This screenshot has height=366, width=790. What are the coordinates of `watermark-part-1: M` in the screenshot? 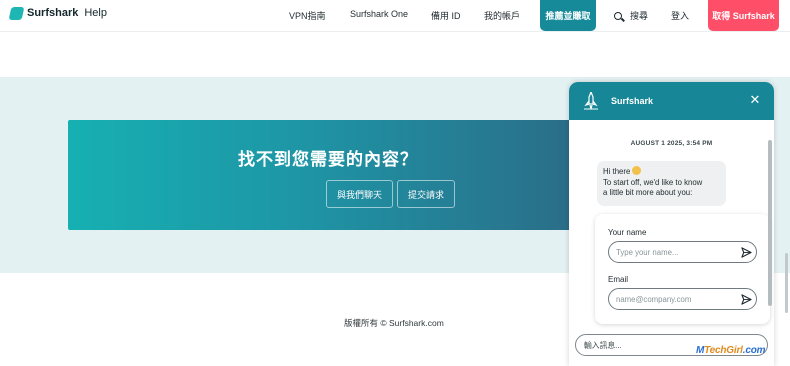 It's located at (700, 350).